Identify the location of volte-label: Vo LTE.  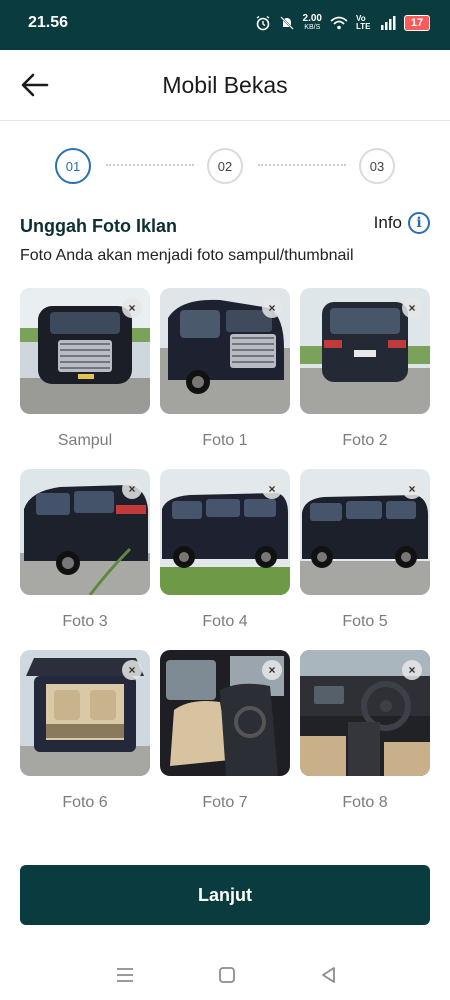
(363, 22).